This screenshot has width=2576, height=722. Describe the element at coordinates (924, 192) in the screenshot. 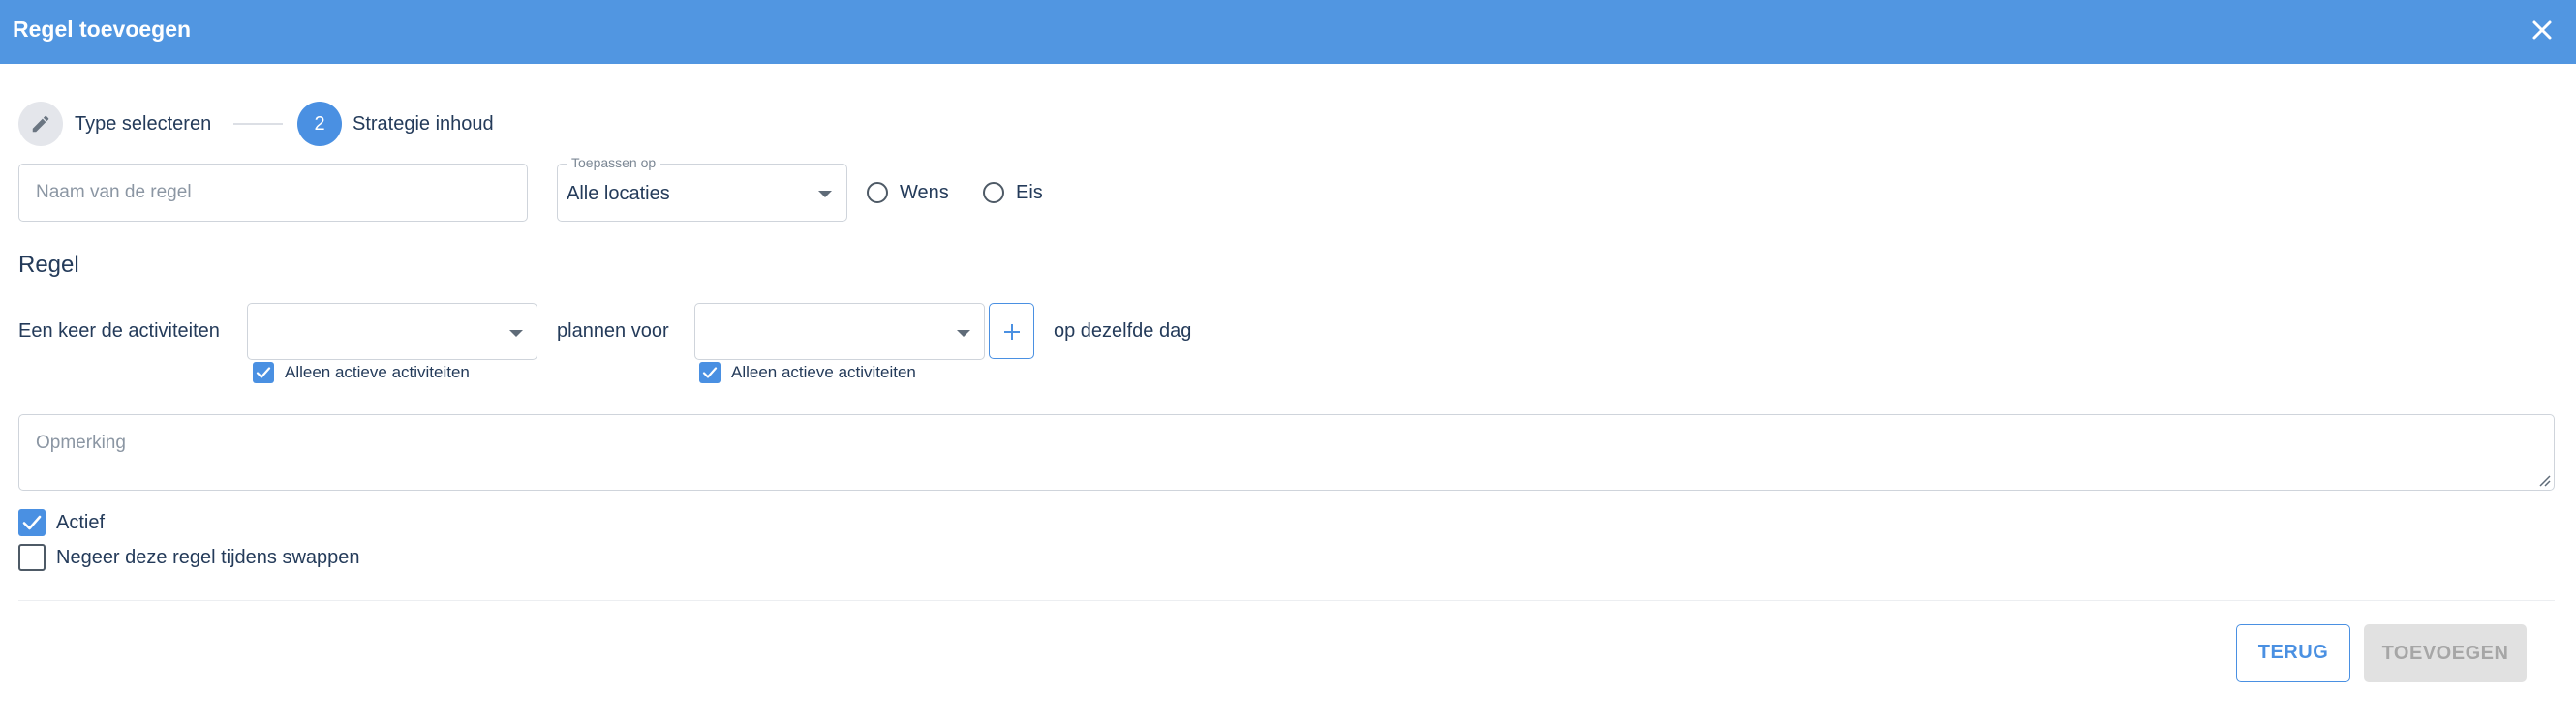

I see `radio-wens-label: Wens` at that location.